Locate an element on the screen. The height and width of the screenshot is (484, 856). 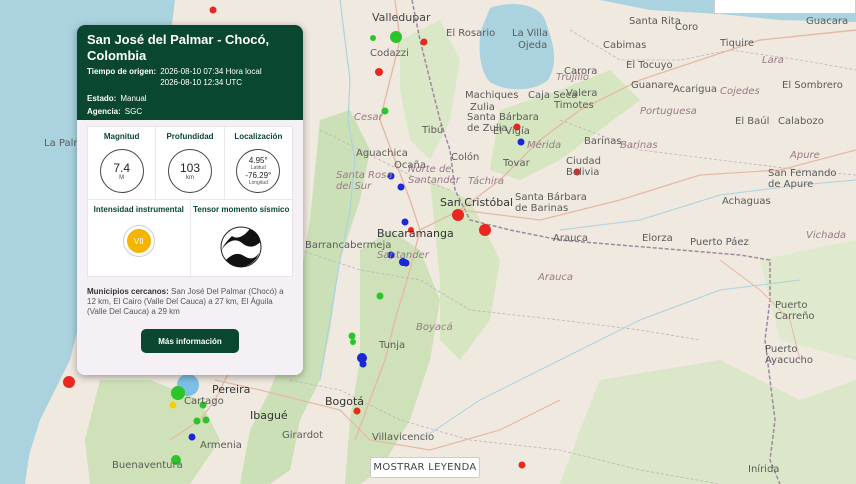
tensor-label: Tensor momento sísmico is located at coordinates (241, 209).